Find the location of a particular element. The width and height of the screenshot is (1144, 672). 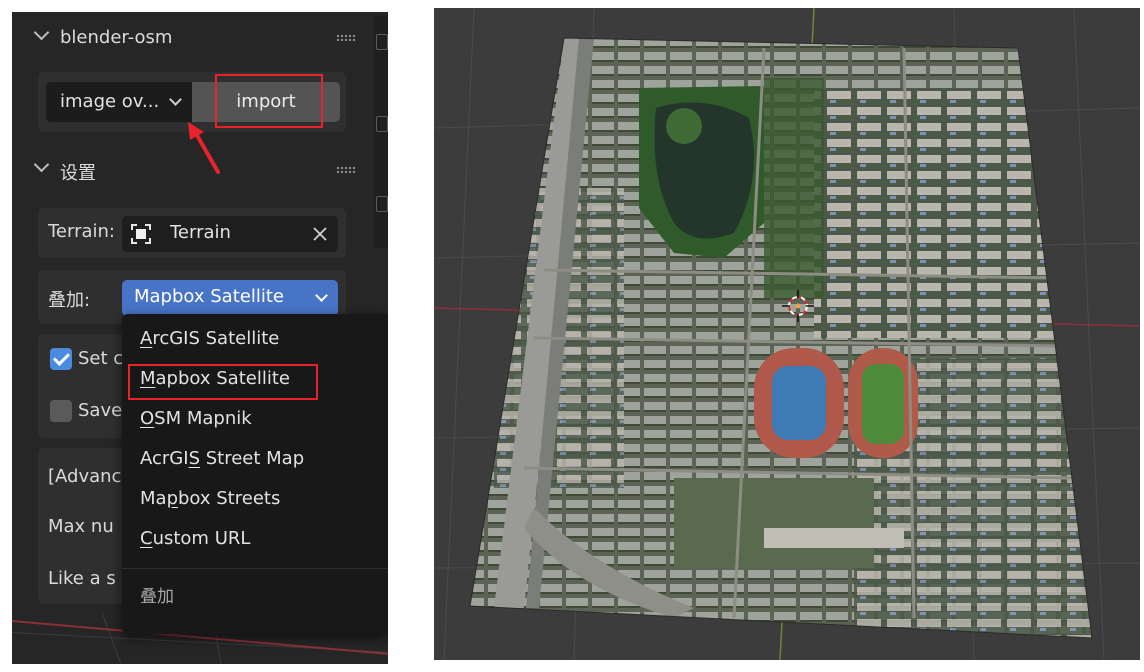

menu-item-custom-url: Custom URL is located at coordinates (195, 538).